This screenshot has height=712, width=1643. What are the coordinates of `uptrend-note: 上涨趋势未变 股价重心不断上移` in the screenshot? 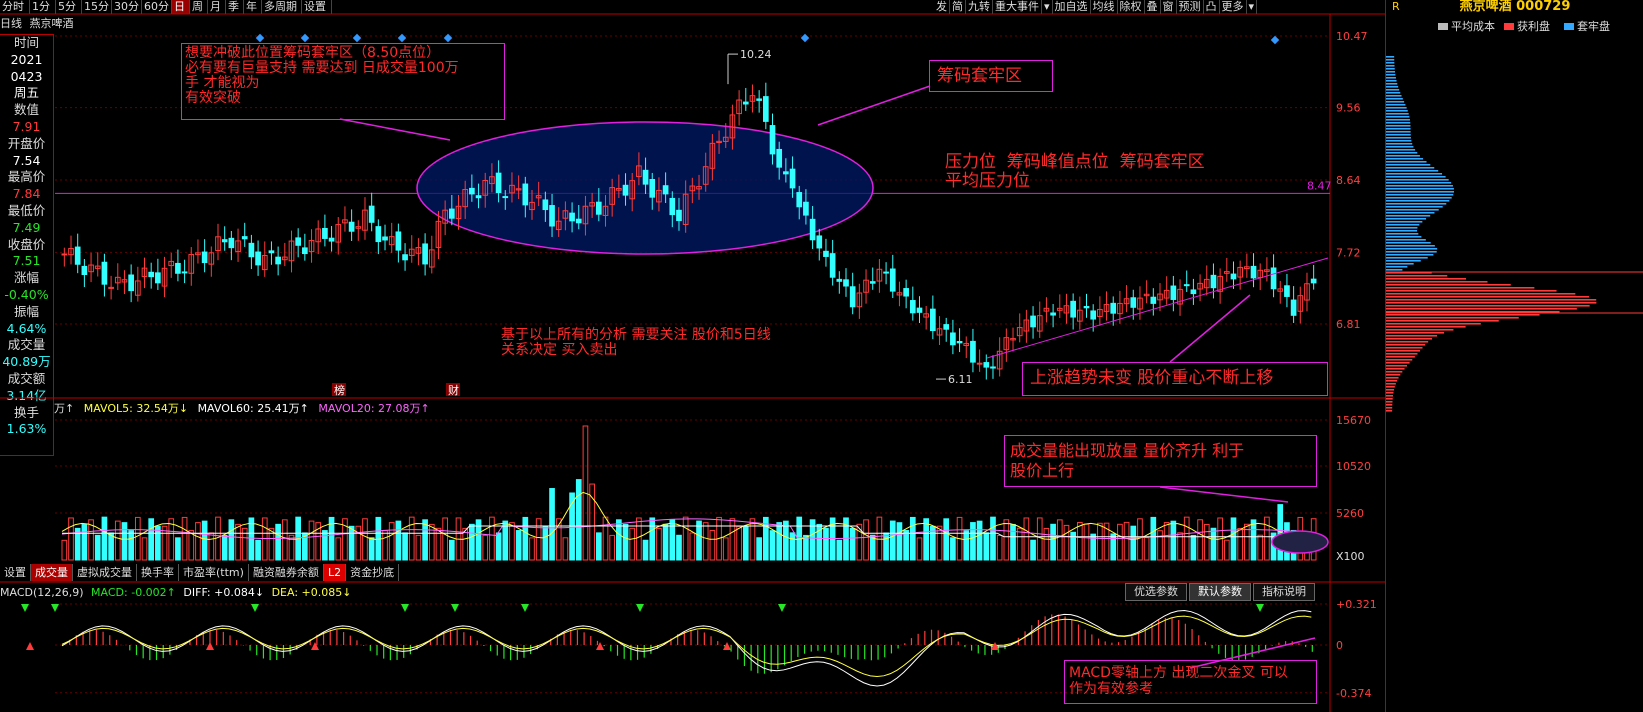 It's located at (1152, 378).